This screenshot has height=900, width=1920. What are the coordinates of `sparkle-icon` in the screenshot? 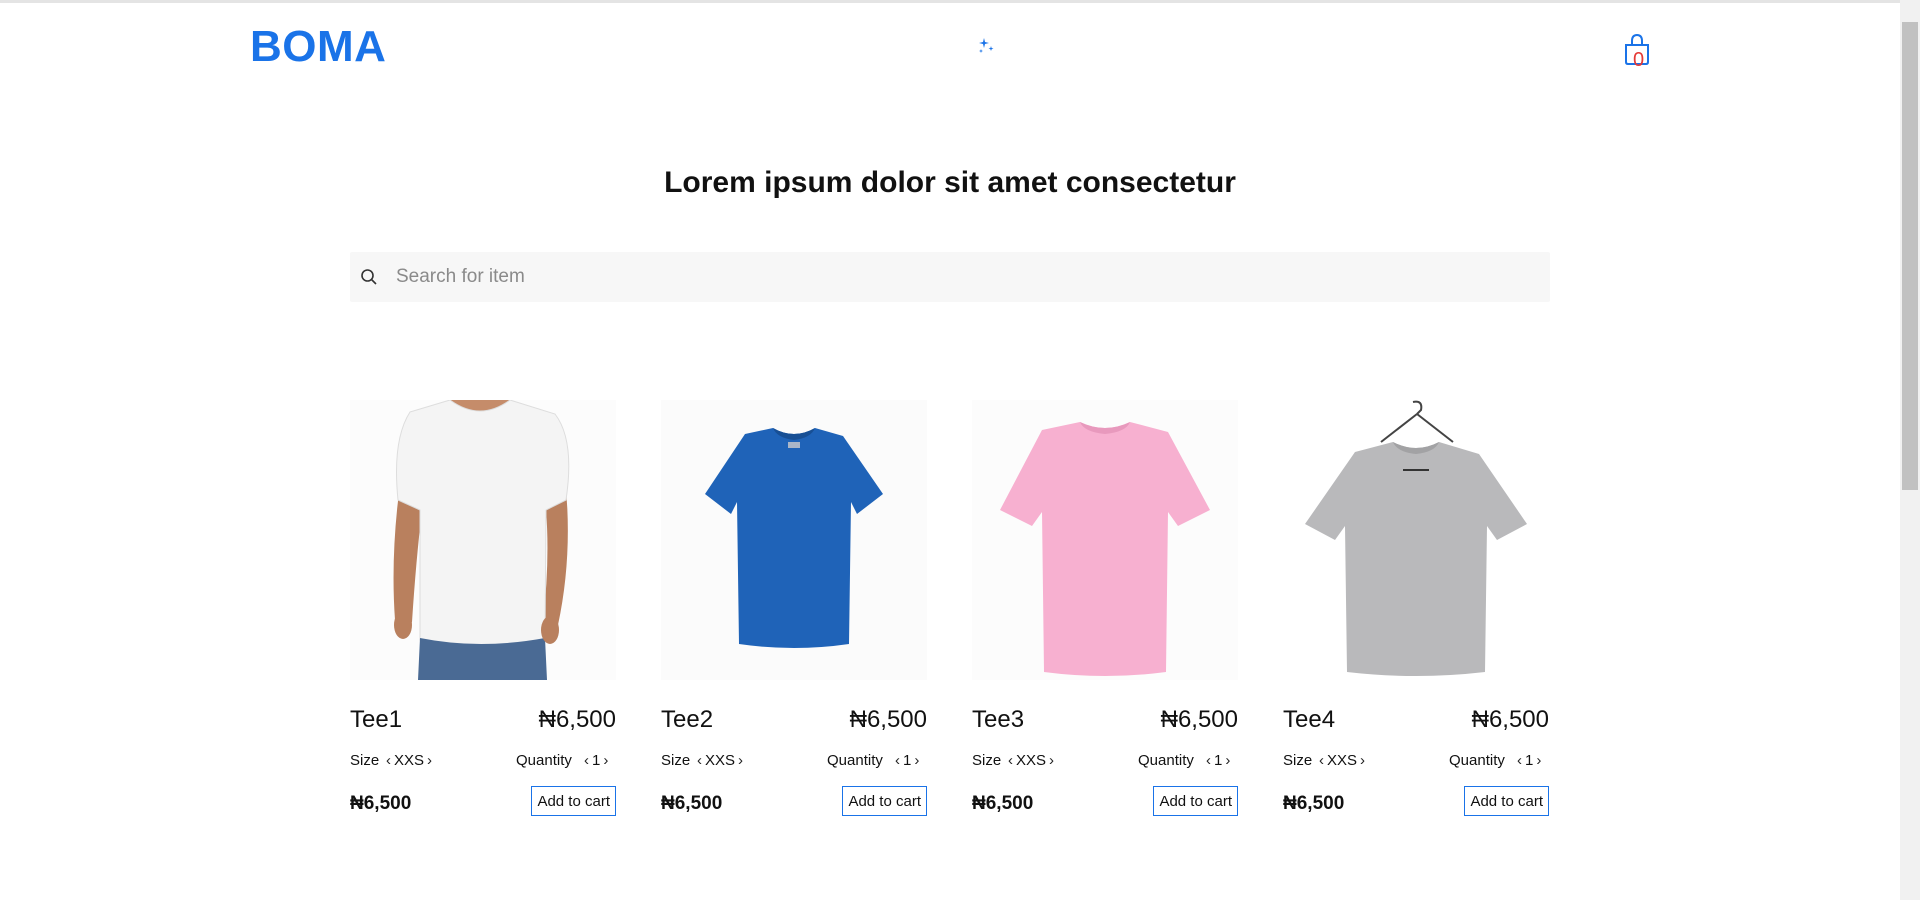 It's located at (986, 46).